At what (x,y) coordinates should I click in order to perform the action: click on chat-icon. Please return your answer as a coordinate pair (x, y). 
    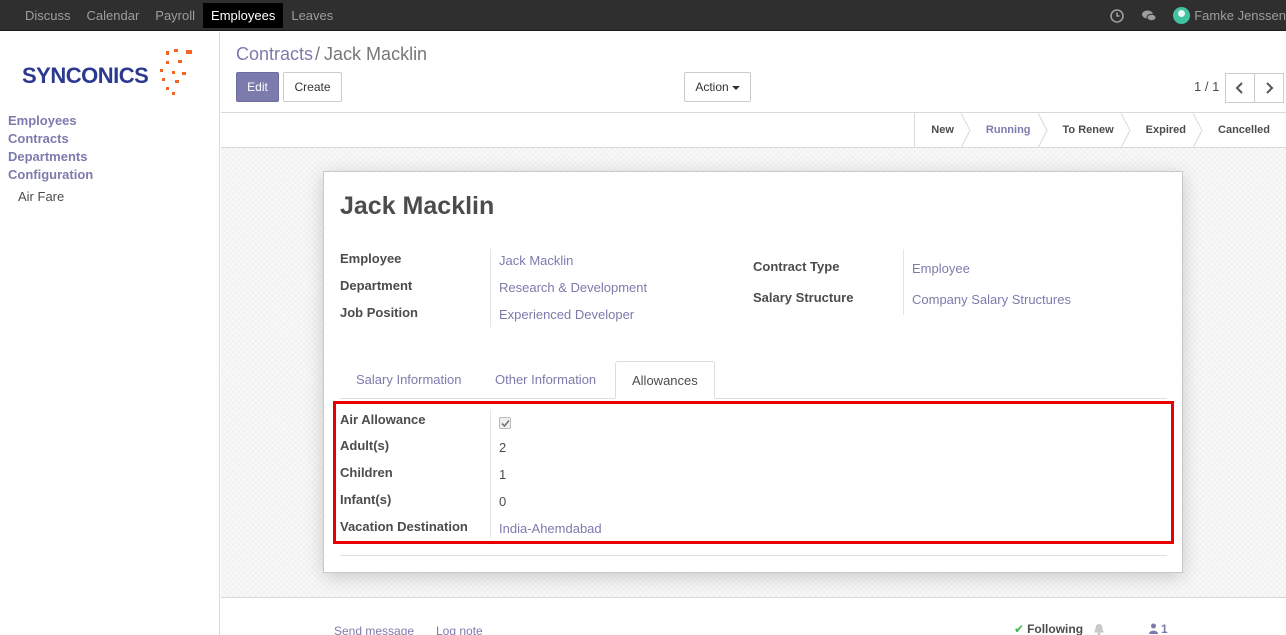
    Looking at the image, I should click on (1149, 16).